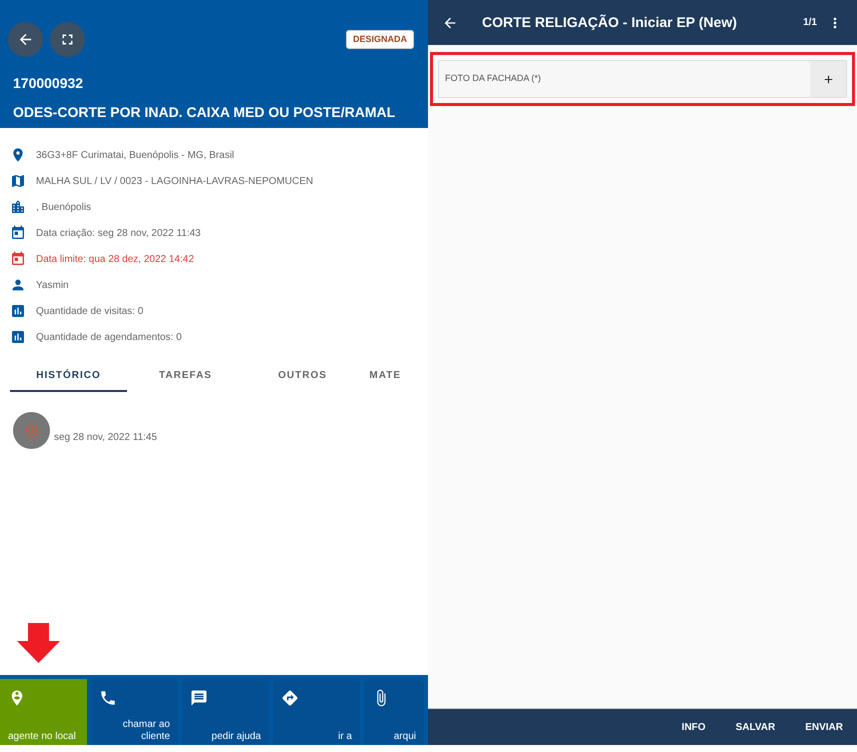 This screenshot has width=857, height=752. What do you see at coordinates (108, 698) in the screenshot?
I see `phone-icon` at bounding box center [108, 698].